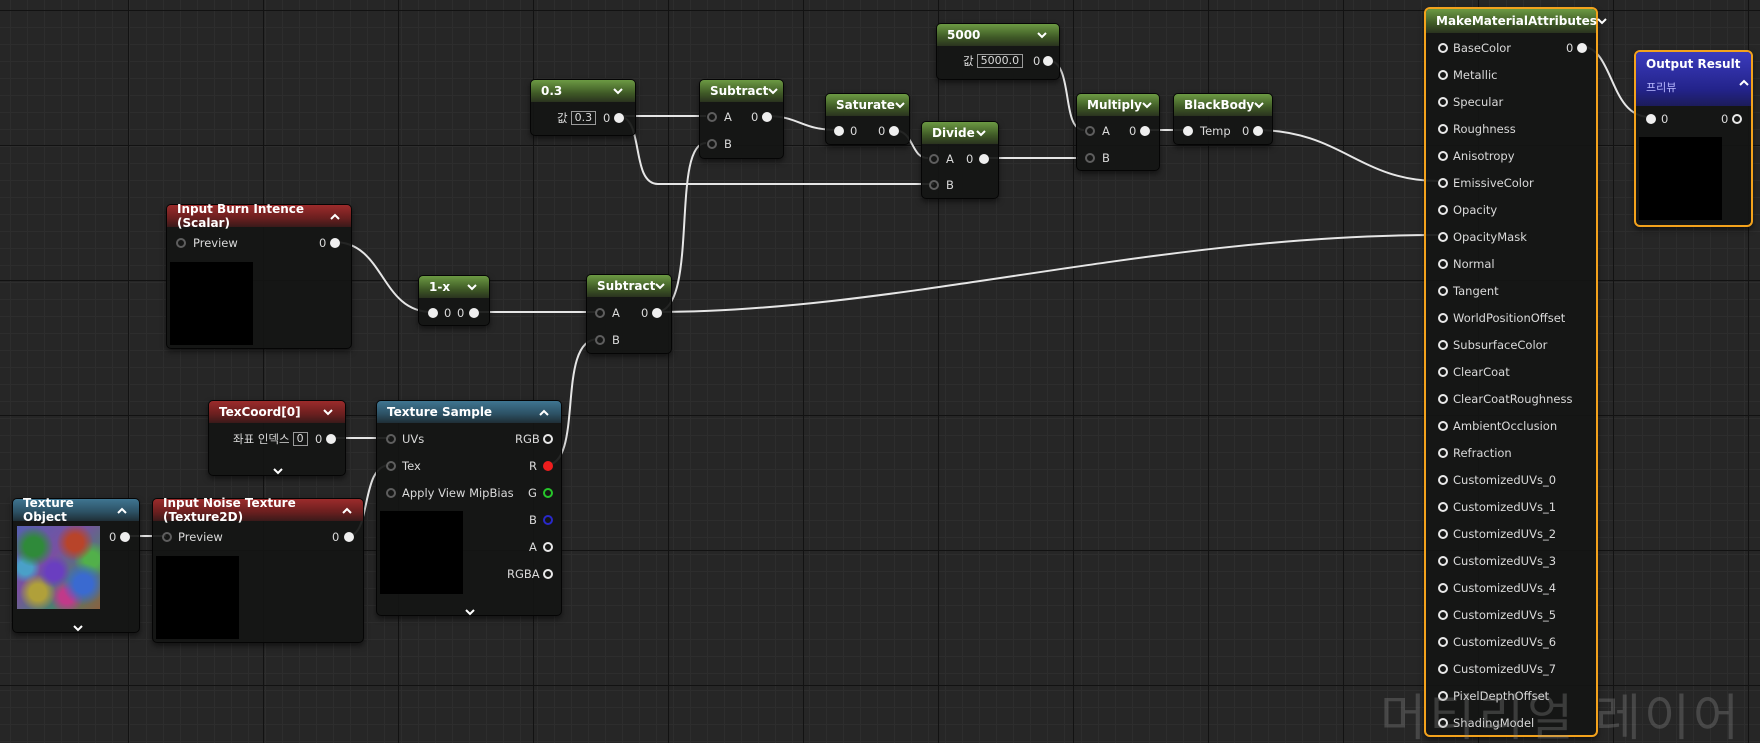 The width and height of the screenshot is (1760, 743). What do you see at coordinates (548, 574) in the screenshot?
I see `rgba-pin` at bounding box center [548, 574].